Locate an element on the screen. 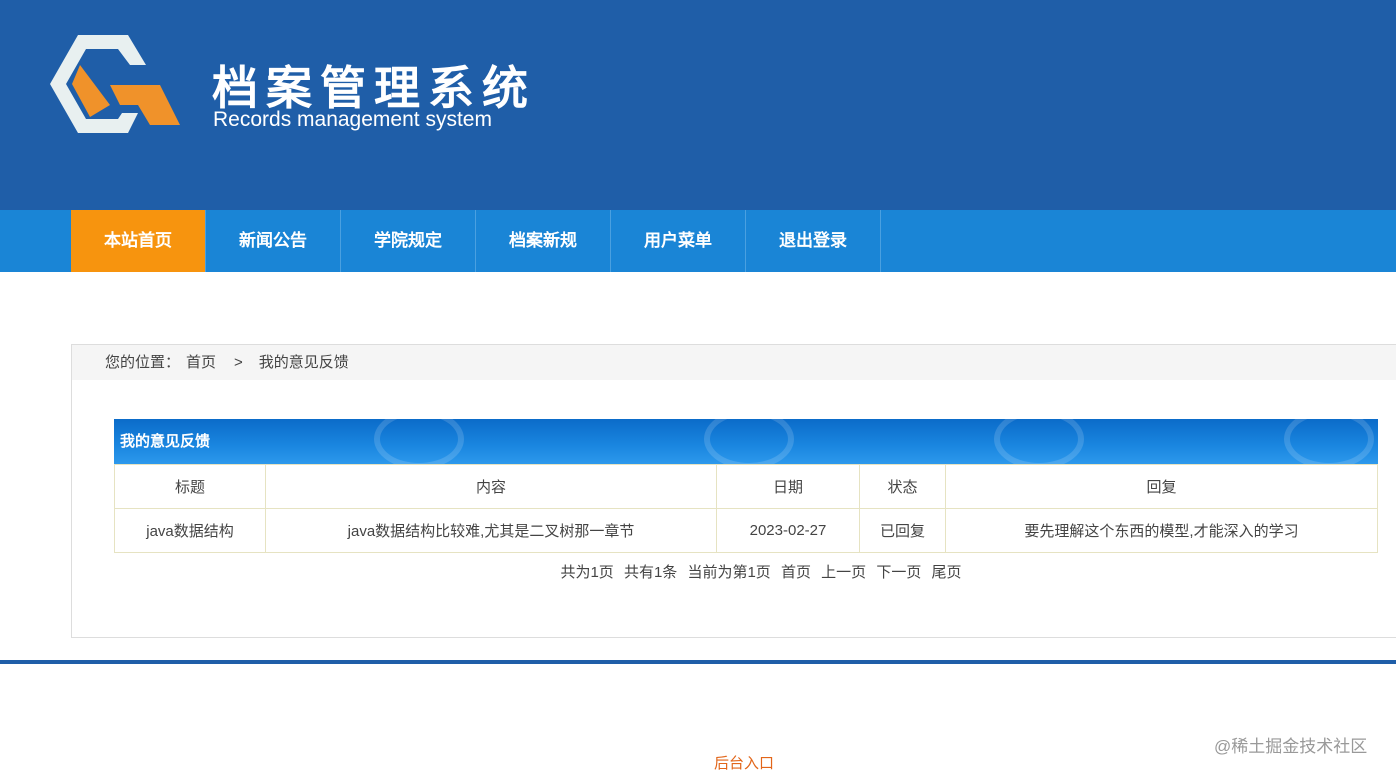 The image size is (1396, 774). cell-content: java数据结构比较难,尤其是二叉树那一章节 is located at coordinates (491, 530).